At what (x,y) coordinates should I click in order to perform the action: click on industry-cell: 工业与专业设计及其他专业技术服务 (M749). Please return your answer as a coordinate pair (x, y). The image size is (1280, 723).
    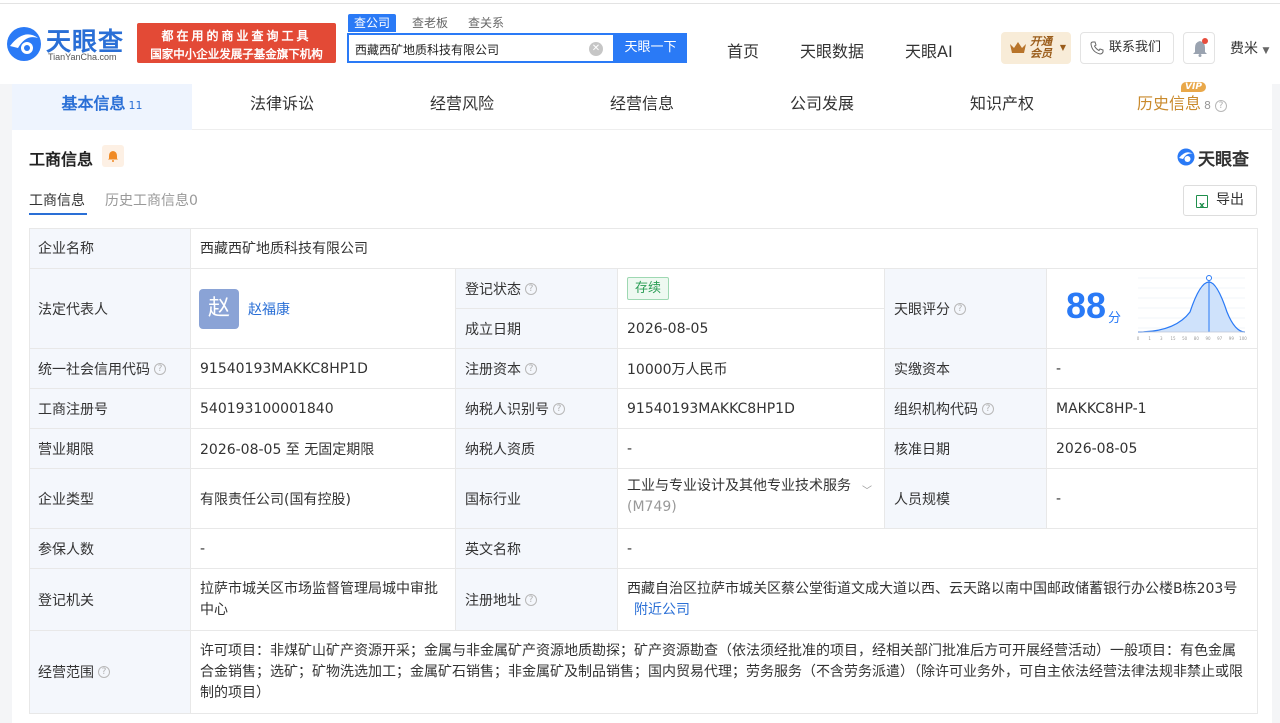
    Looking at the image, I should click on (751, 499).